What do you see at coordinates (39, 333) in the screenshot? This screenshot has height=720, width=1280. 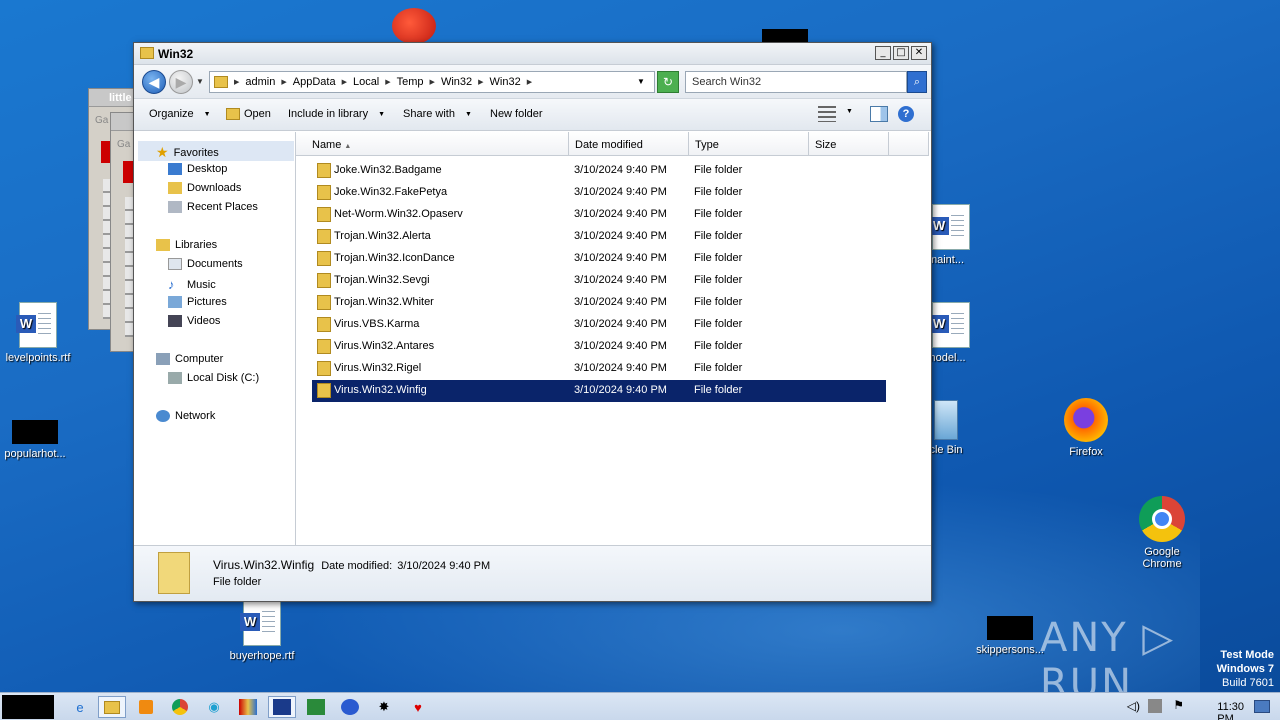 I see `desktop-icon-levelpoints: levelpoints.rtf` at bounding box center [39, 333].